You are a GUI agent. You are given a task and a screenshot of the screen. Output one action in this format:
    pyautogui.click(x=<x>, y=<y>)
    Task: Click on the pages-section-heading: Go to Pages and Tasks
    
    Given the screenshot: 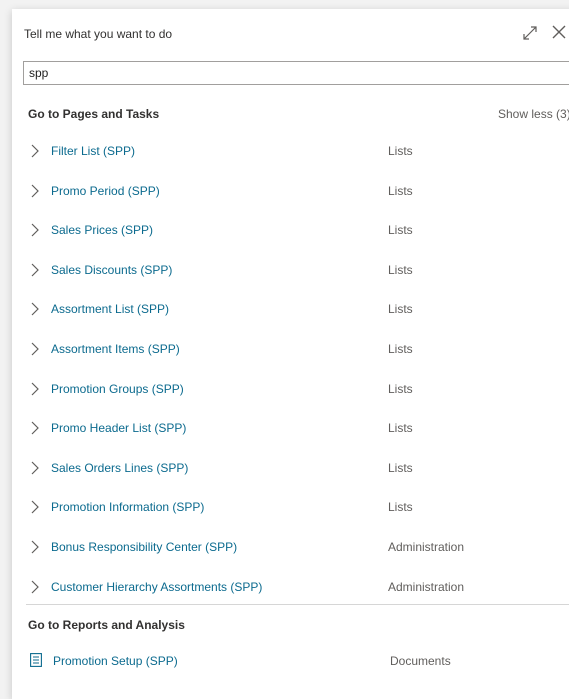 What is the action you would take?
    pyautogui.click(x=94, y=114)
    